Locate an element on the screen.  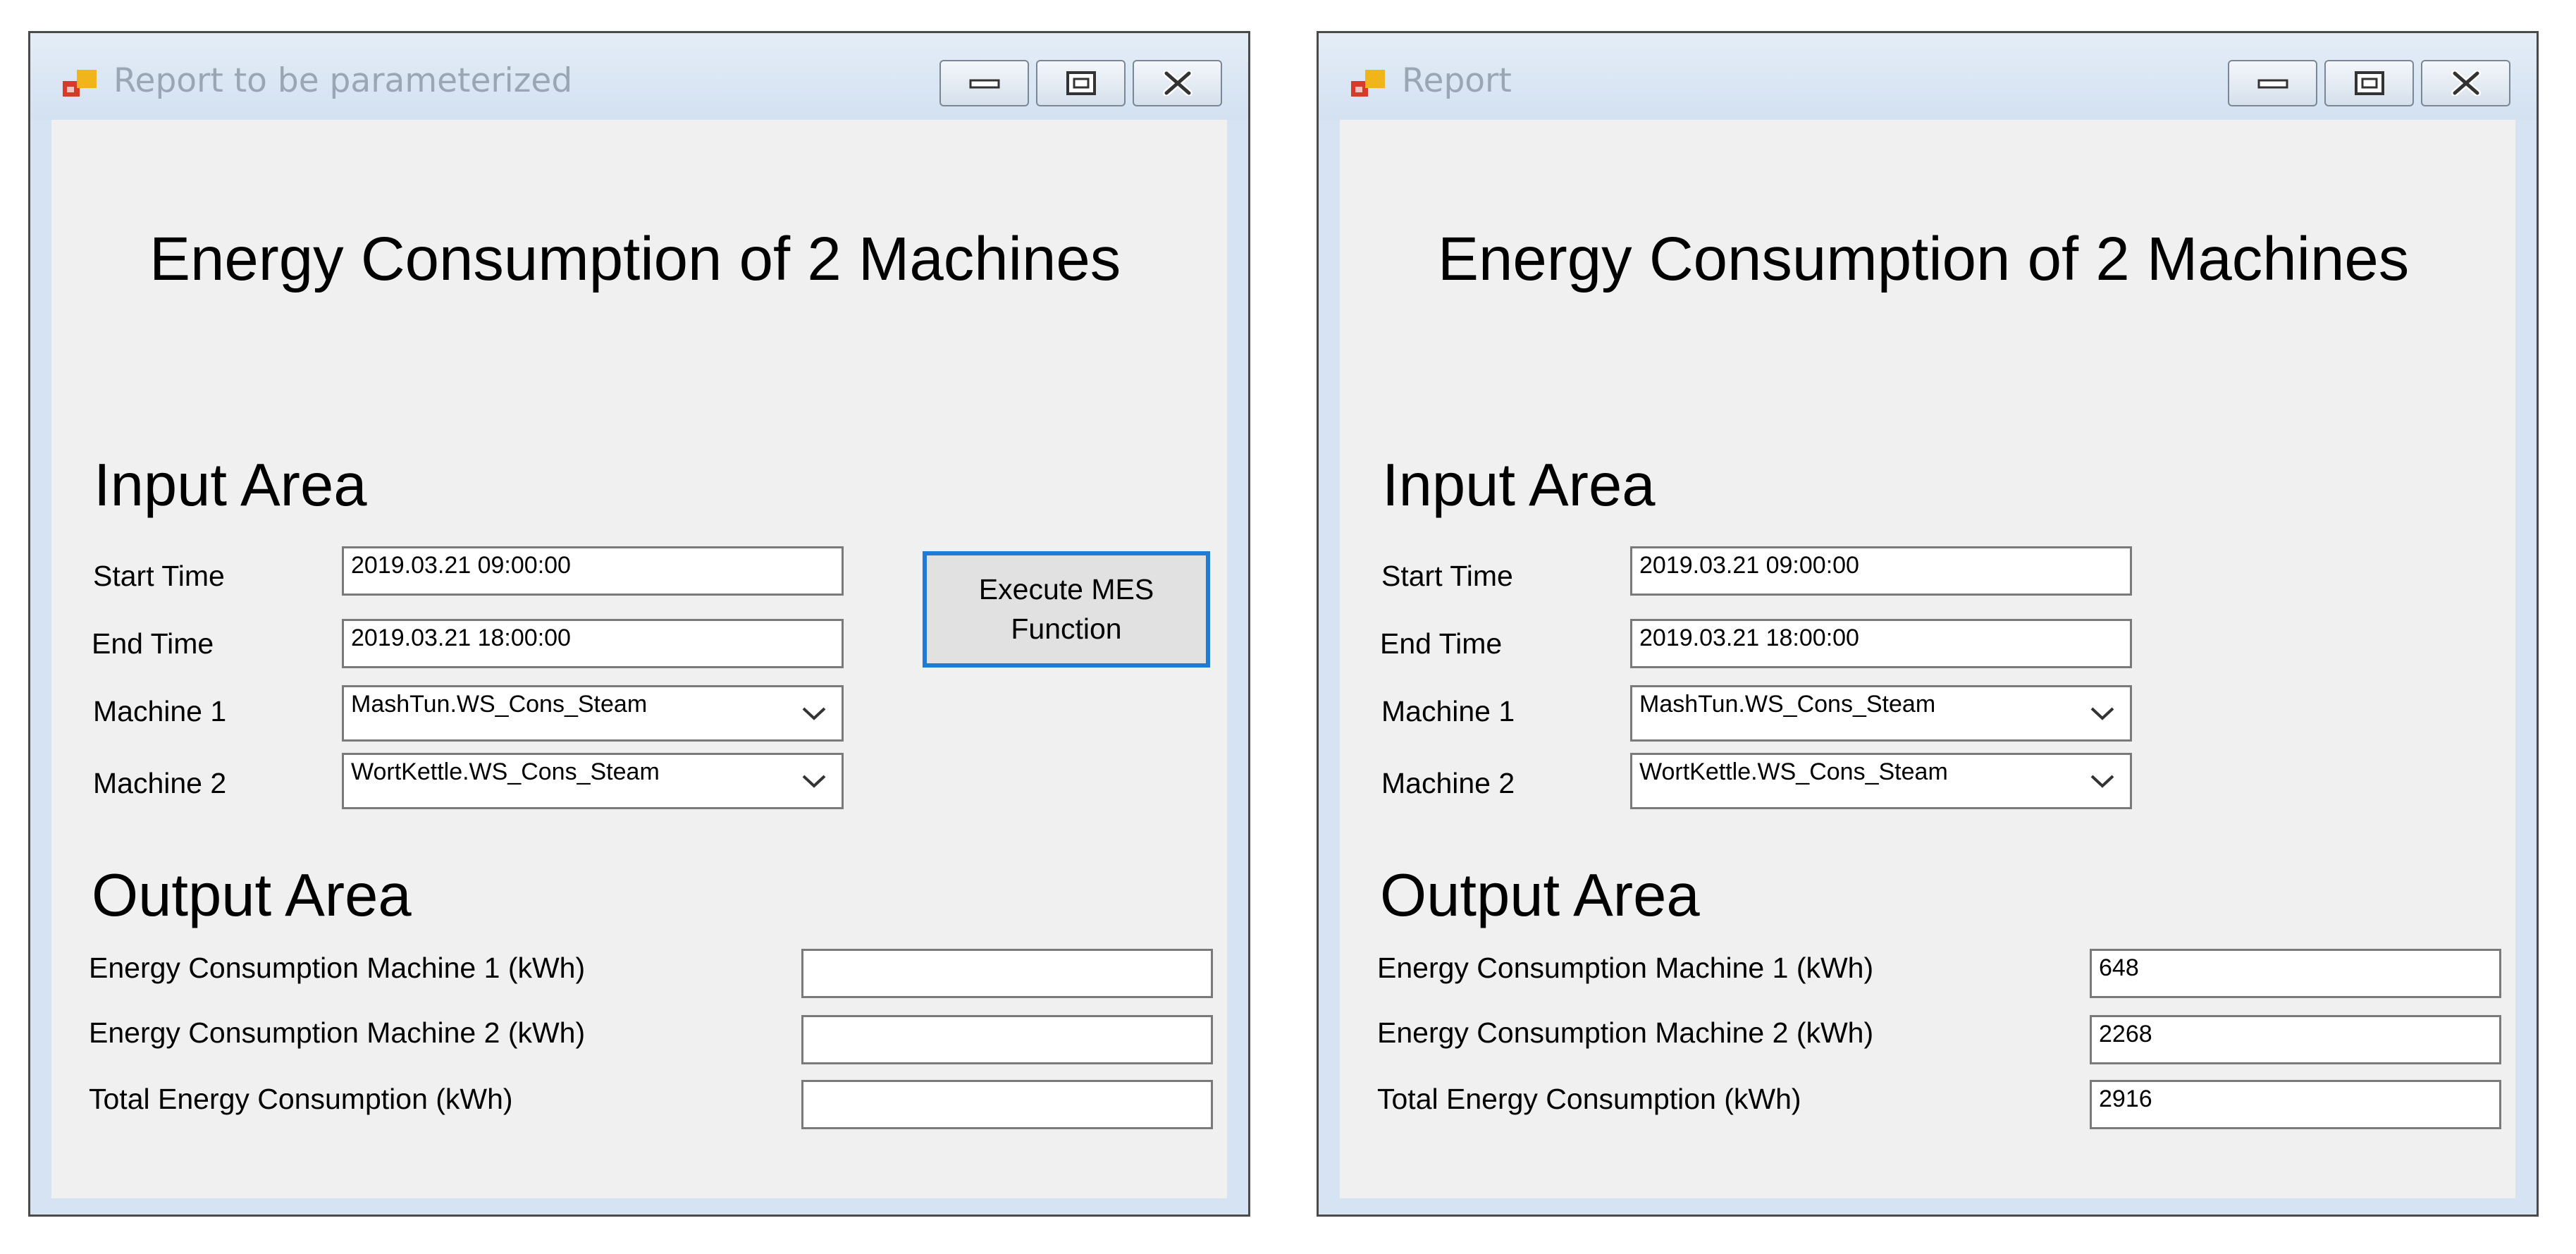
energy-machine-1-output is located at coordinates (1007, 973).